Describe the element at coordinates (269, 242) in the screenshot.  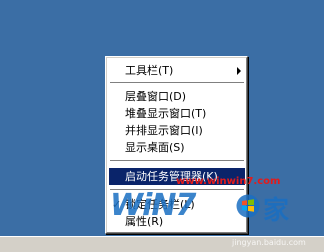
I see `bottom-watermark: jingyan.baidu.com` at that location.